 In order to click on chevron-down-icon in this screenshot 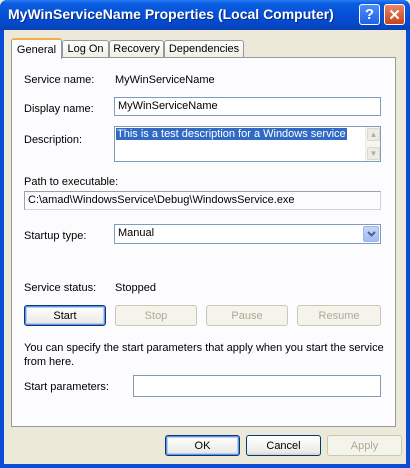, I will do `click(371, 234)`.